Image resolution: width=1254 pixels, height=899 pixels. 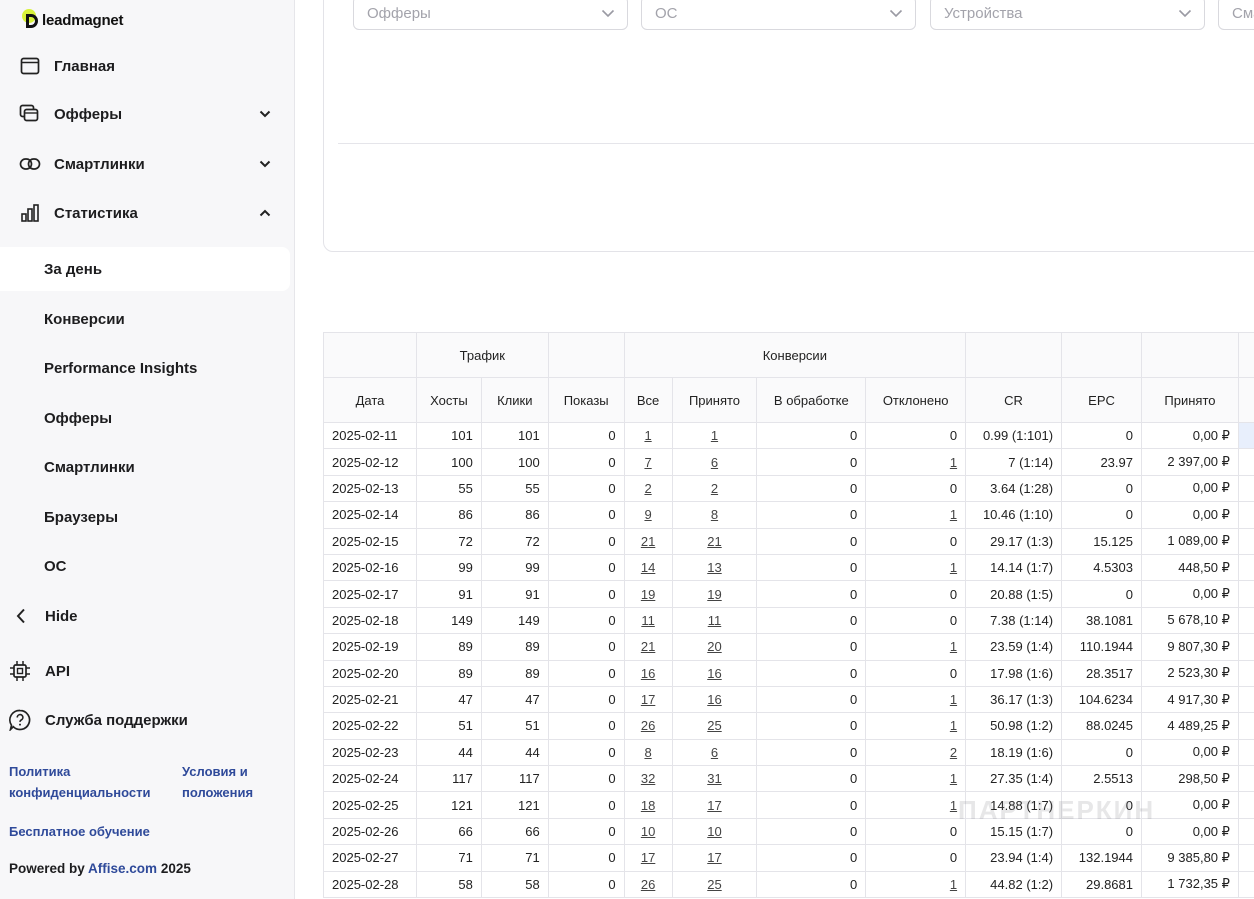 I want to click on sidebar-subitem-performance-insights: Performance Insights, so click(x=145, y=368).